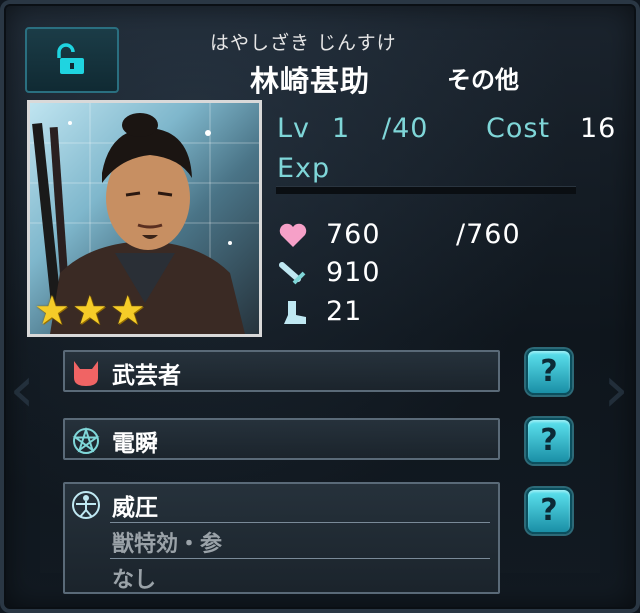 The image size is (640, 613). Describe the element at coordinates (134, 580) in the screenshot. I see `skill-sub-effect: なし` at that location.